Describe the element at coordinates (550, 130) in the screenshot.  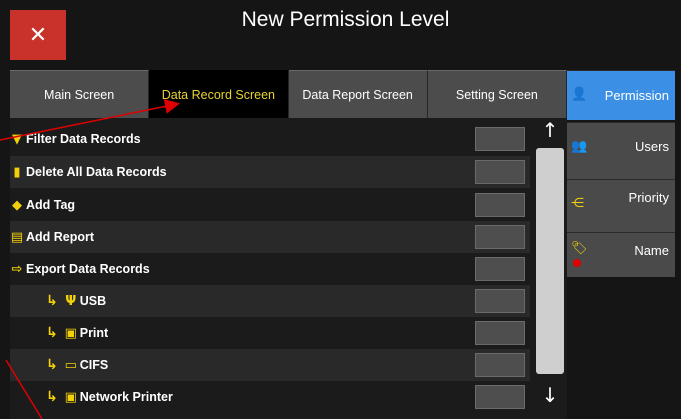
I see `scroll-up-icon: ↑` at that location.